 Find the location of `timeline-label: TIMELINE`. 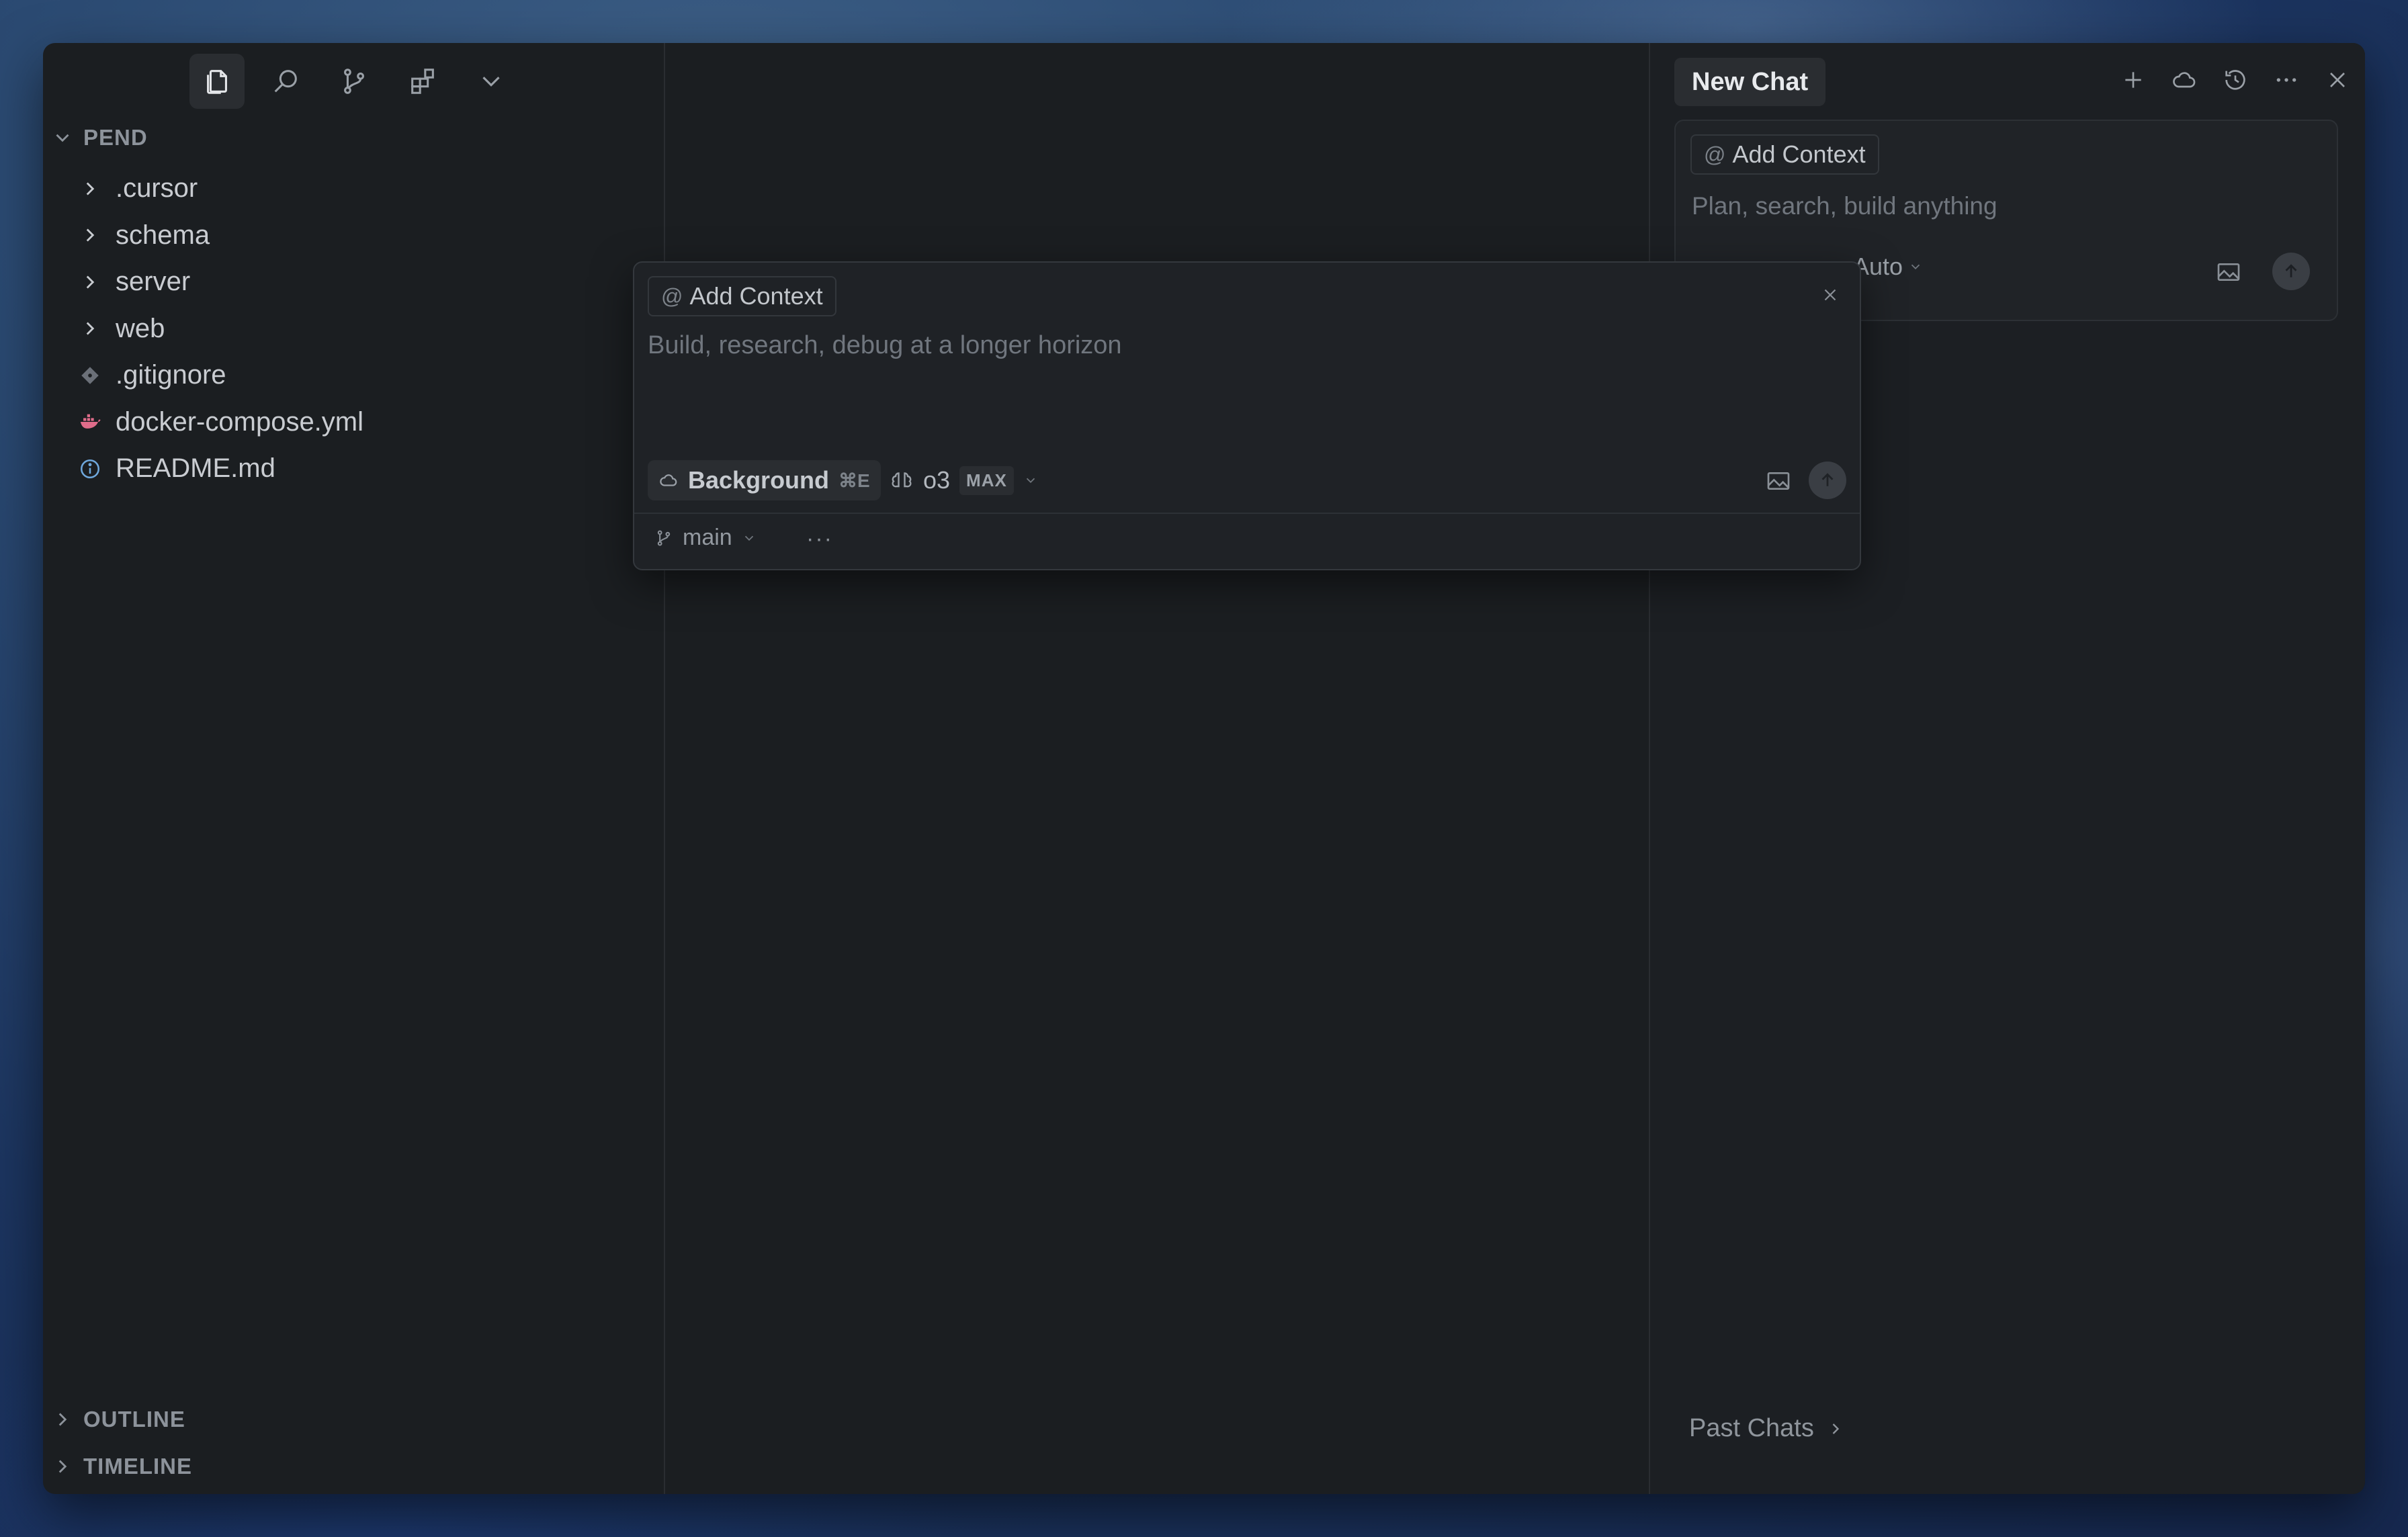

timeline-label: TIMELINE is located at coordinates (137, 1466).